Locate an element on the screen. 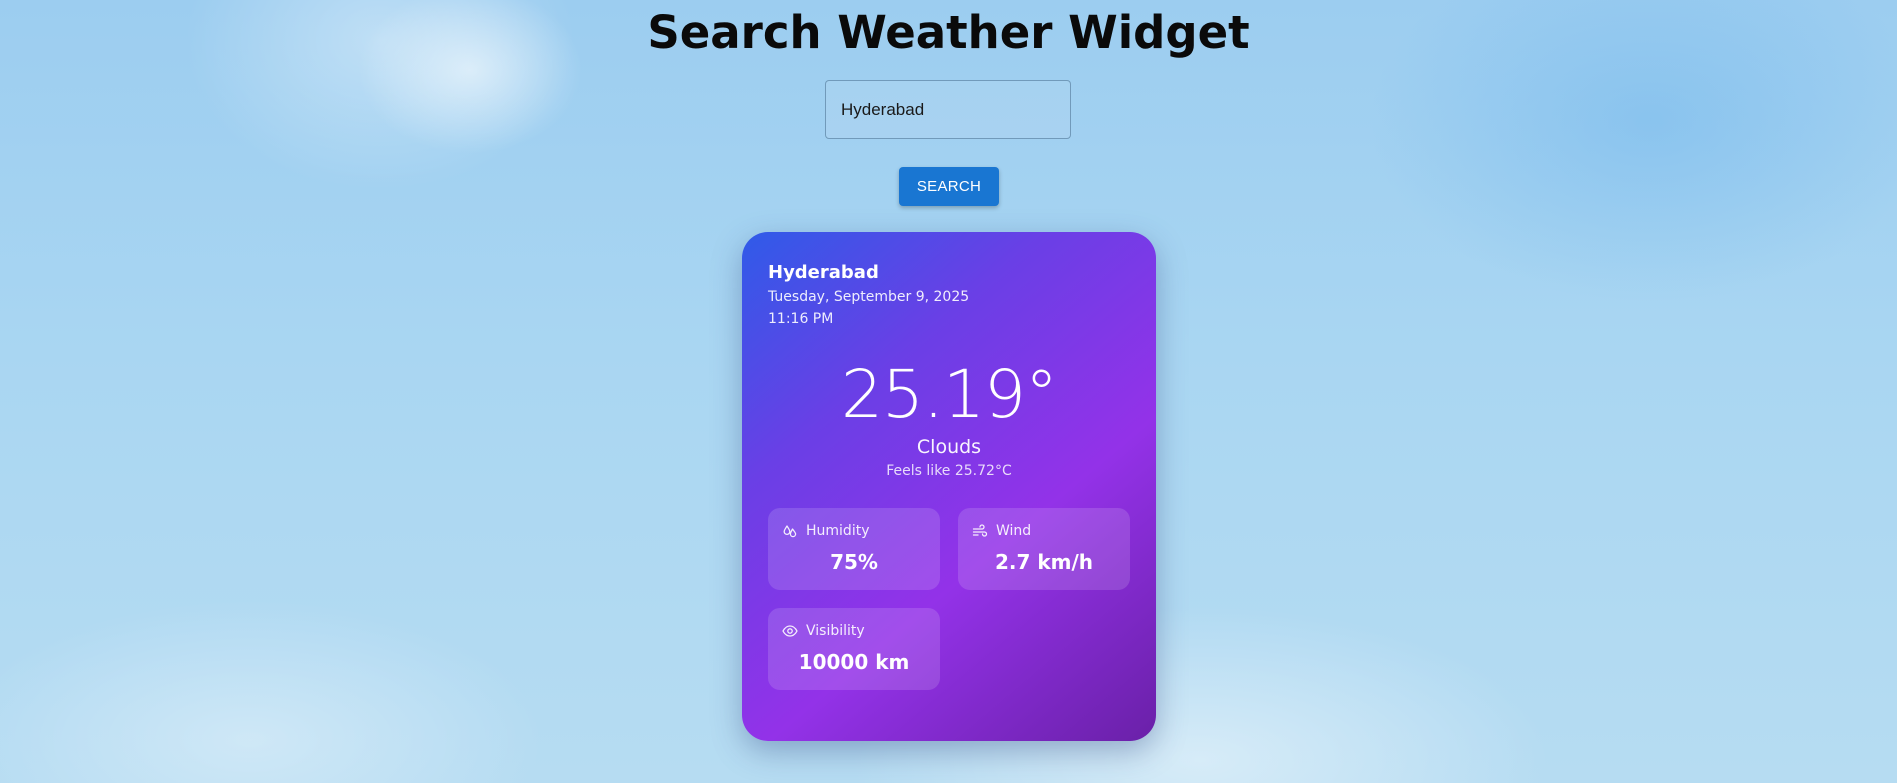 The image size is (1897, 783). visibility-label: Visibility is located at coordinates (835, 631).